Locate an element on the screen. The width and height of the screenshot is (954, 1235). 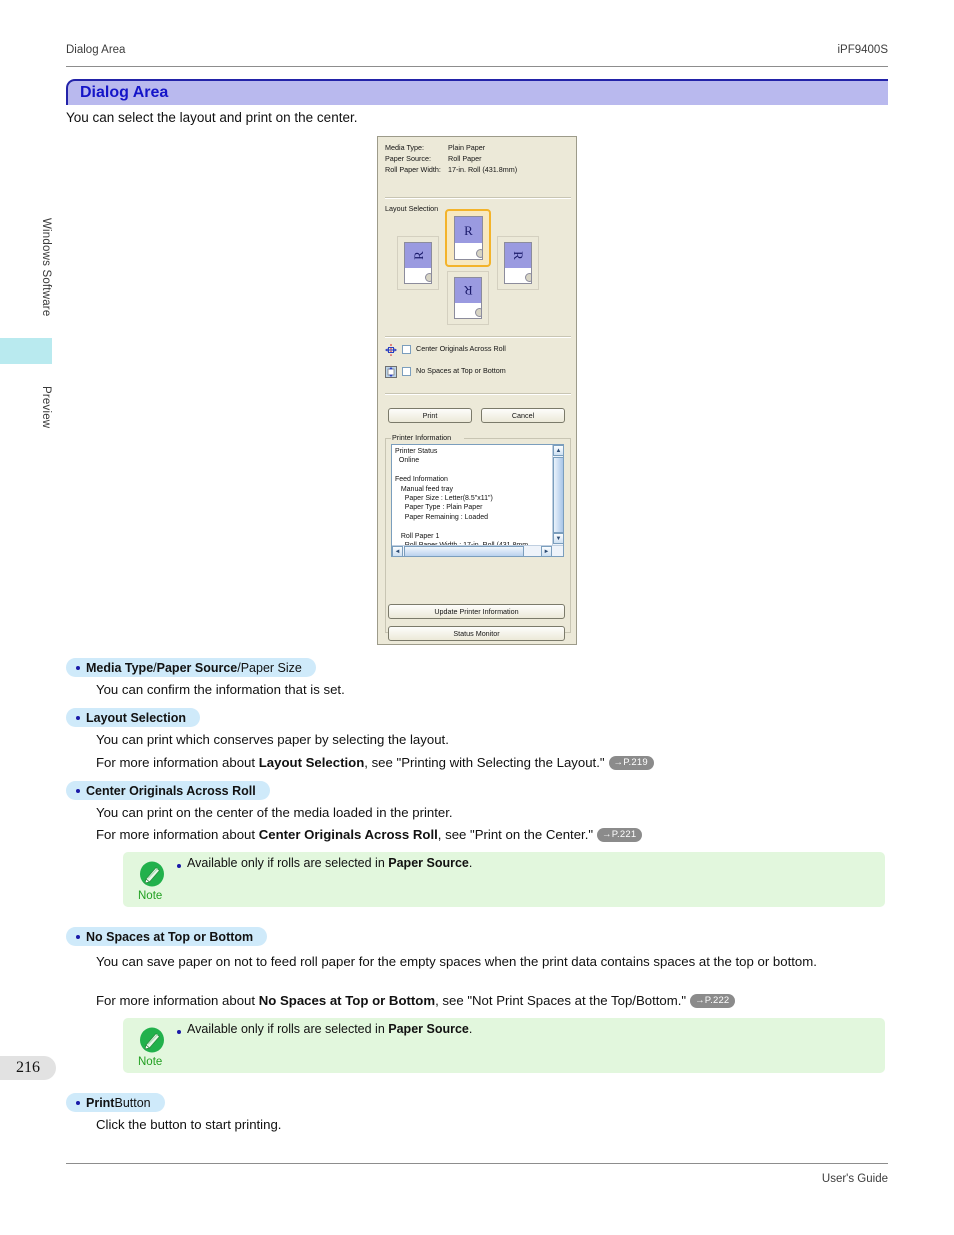
page-reference-link-219: →P.219 is located at coordinates (631, 763).